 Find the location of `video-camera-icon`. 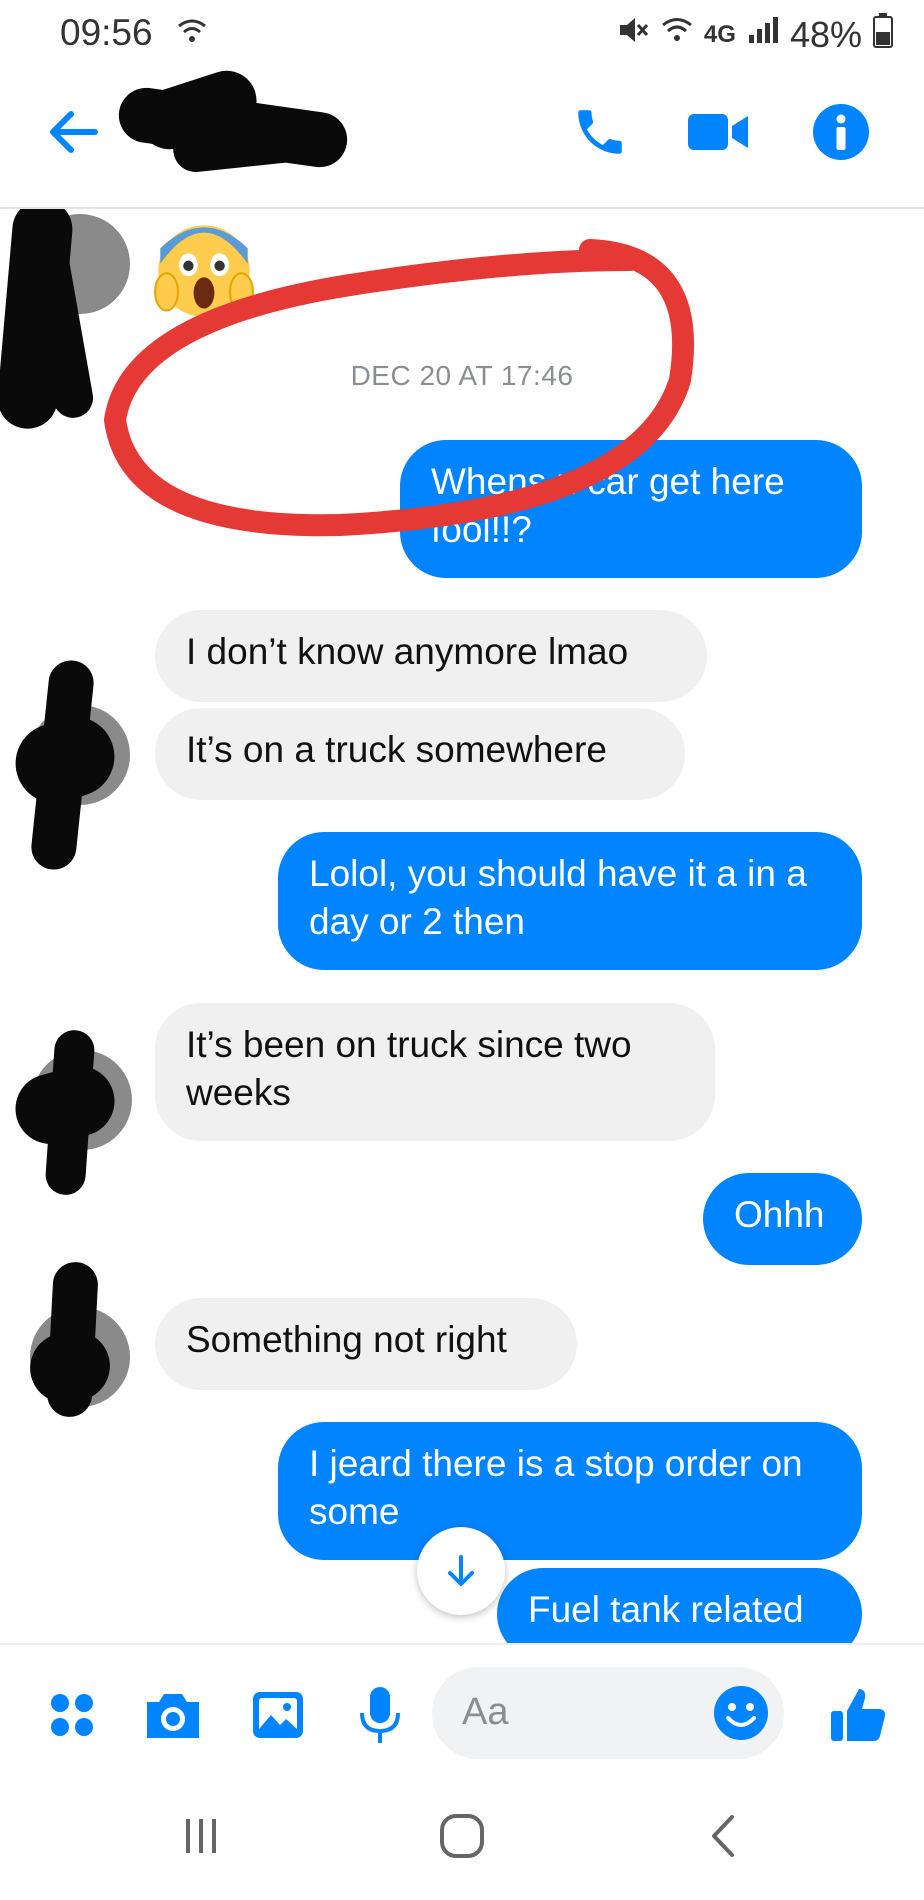

video-camera-icon is located at coordinates (718, 132).